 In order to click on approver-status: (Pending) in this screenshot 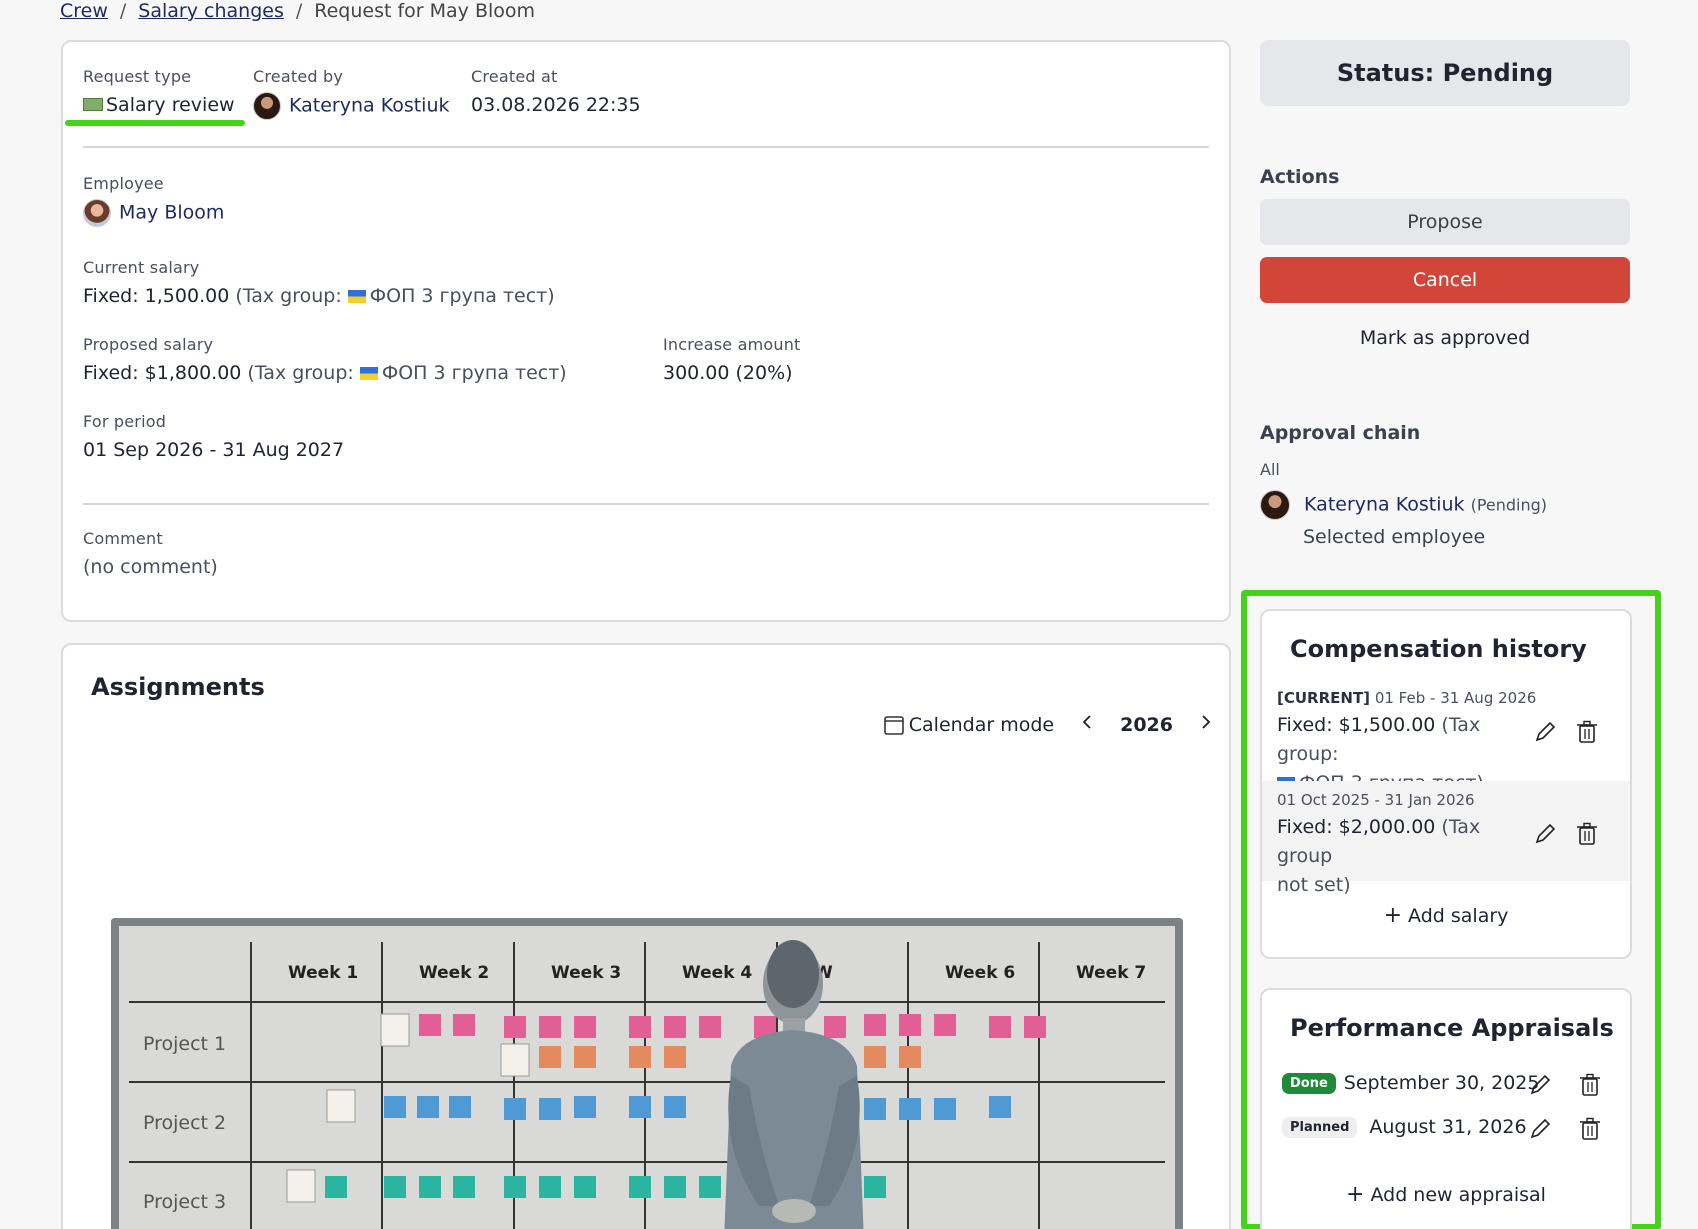, I will do `click(1509, 505)`.